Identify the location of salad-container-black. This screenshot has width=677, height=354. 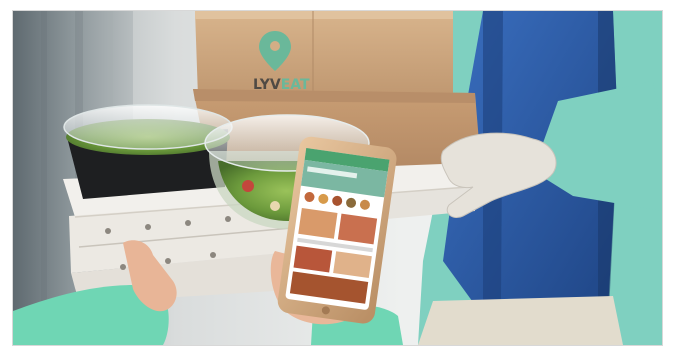
(148, 151).